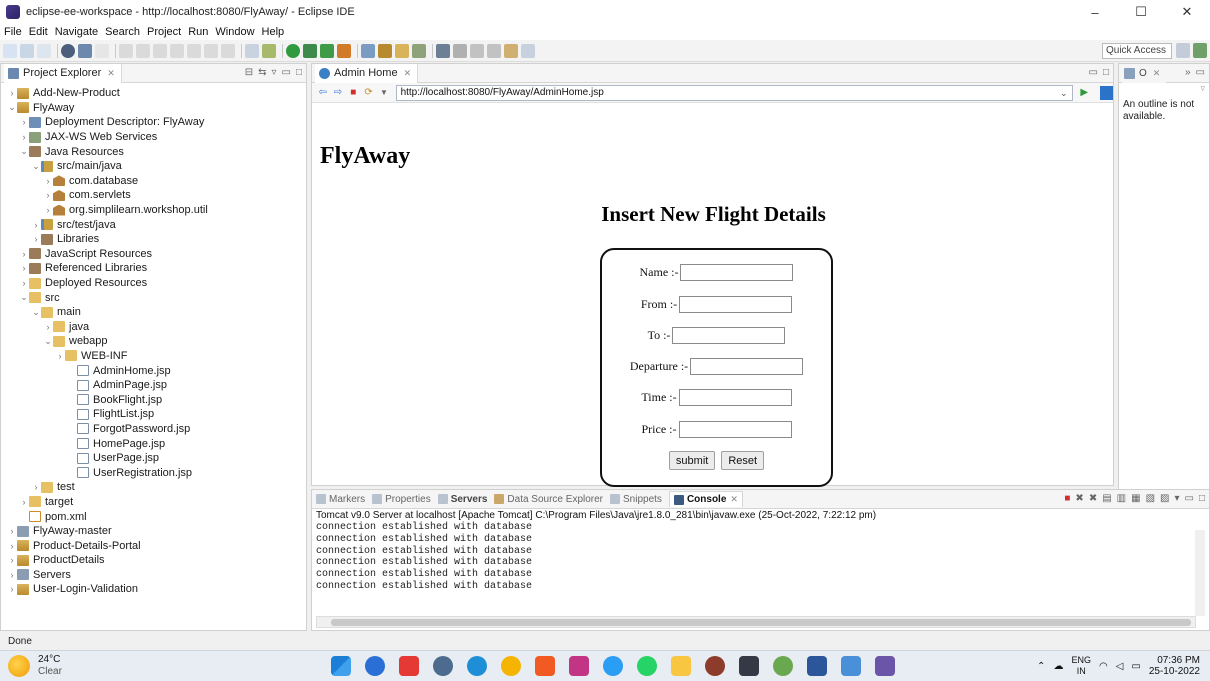 The height and width of the screenshot is (681, 1210). What do you see at coordinates (737, 272) in the screenshot?
I see `name-input` at bounding box center [737, 272].